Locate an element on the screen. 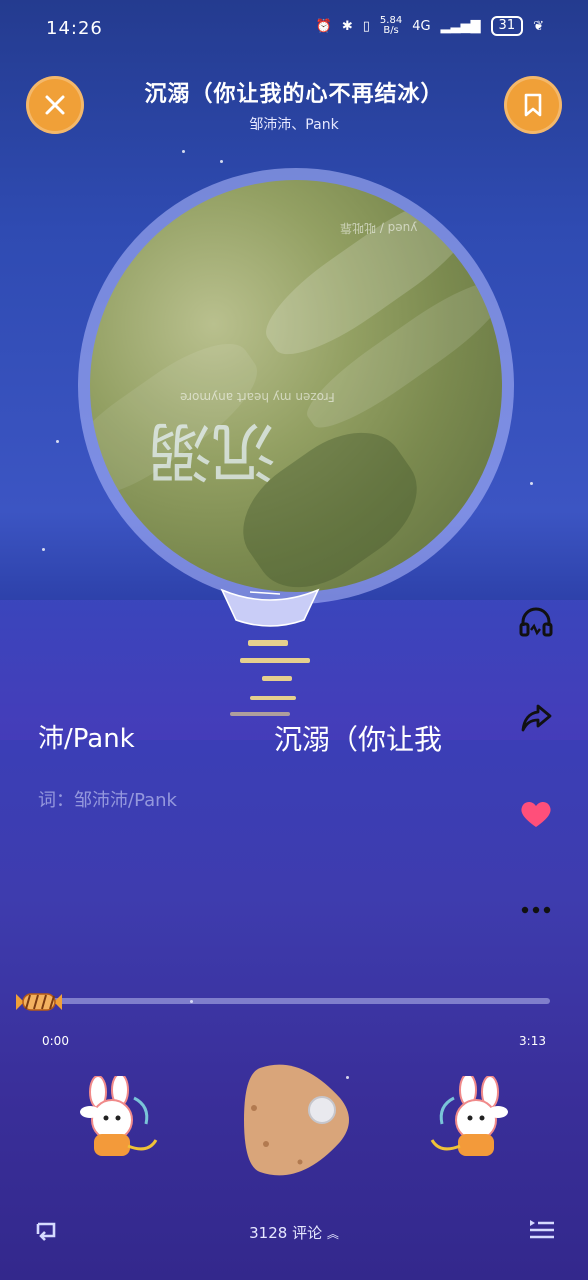 The height and width of the screenshot is (1280, 588). progress-thumb-candy-icon is located at coordinates (39, 1002).